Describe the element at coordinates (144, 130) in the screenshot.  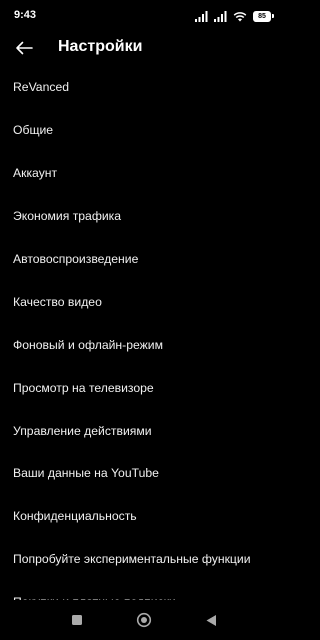
I see `settings-item-general: Общие` at that location.